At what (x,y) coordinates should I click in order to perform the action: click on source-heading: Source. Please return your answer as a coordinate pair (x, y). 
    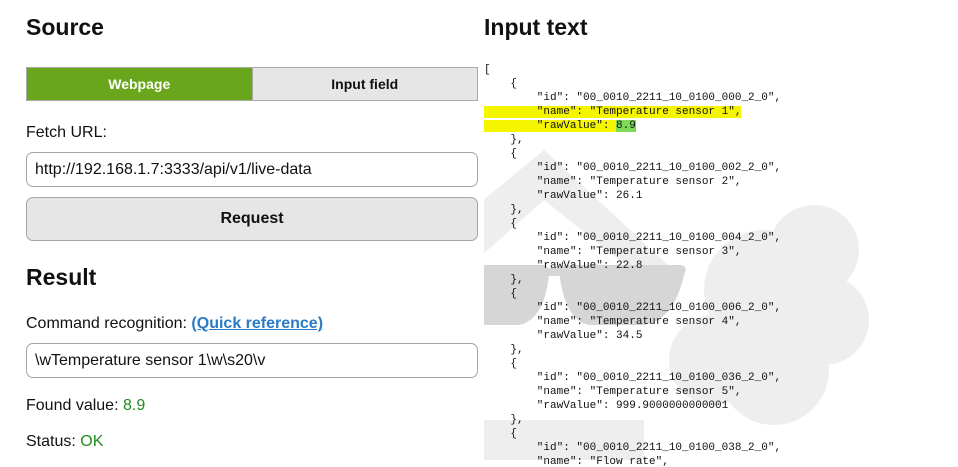
    Looking at the image, I should click on (65, 27).